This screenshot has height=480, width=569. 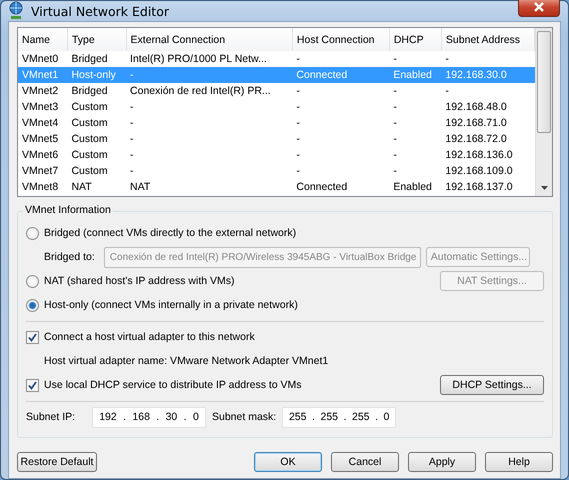 I want to click on column-header: Type, so click(x=96, y=39).